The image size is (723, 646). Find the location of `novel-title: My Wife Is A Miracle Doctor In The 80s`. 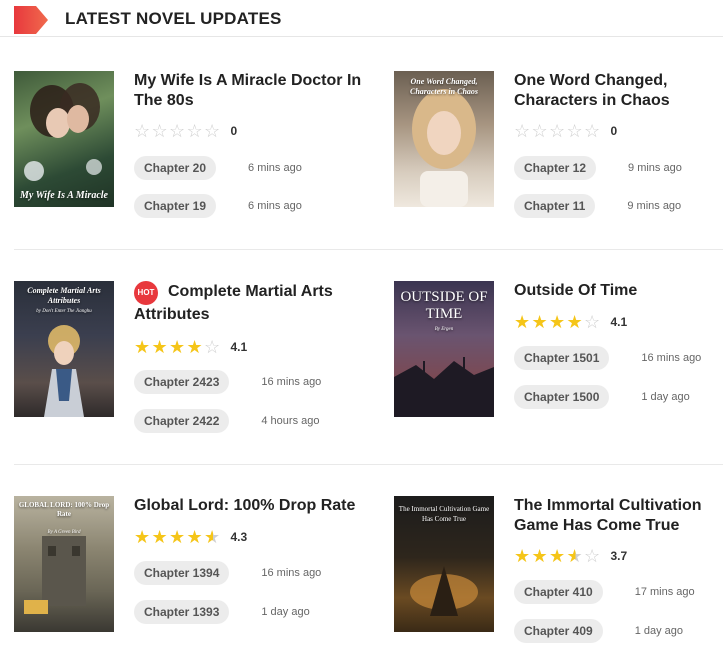

novel-title: My Wife Is A Miracle Doctor In The 80s is located at coordinates (251, 90).